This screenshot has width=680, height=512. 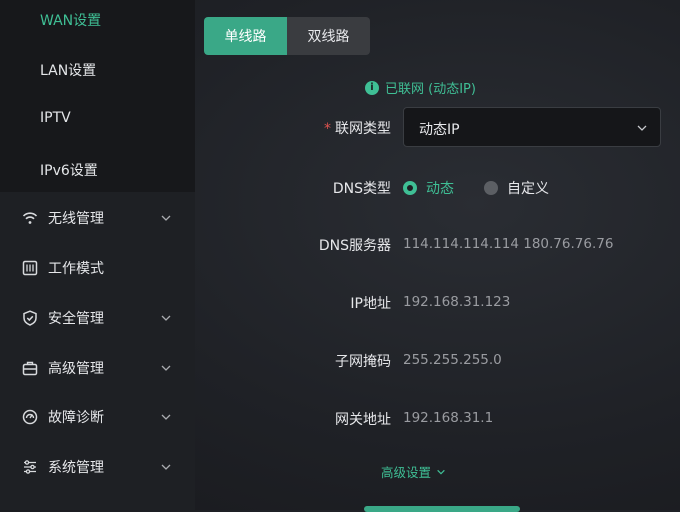 What do you see at coordinates (328, 36) in the screenshot?
I see `tab-dual-line: 双线路` at bounding box center [328, 36].